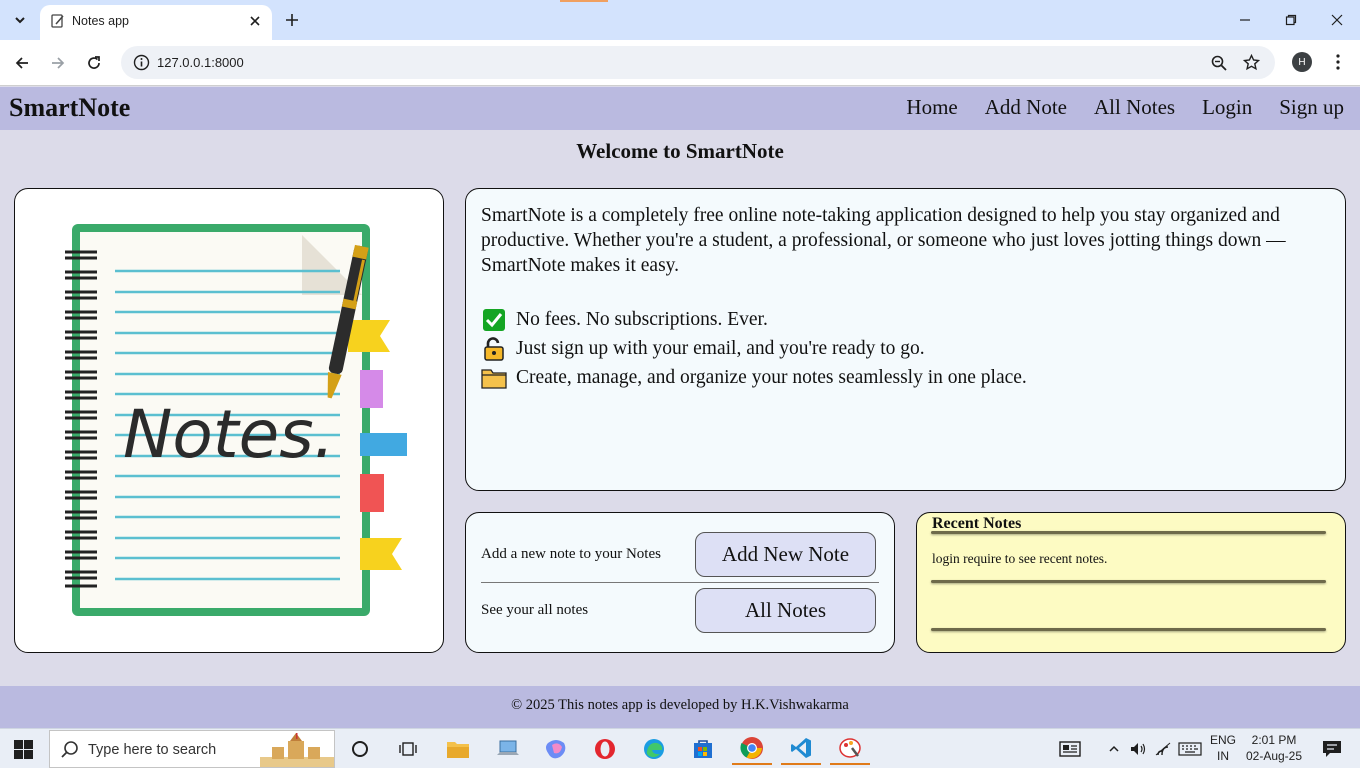 This screenshot has width=1360, height=768. Describe the element at coordinates (1274, 756) in the screenshot. I see `clock-date: 02-Aug-25` at that location.